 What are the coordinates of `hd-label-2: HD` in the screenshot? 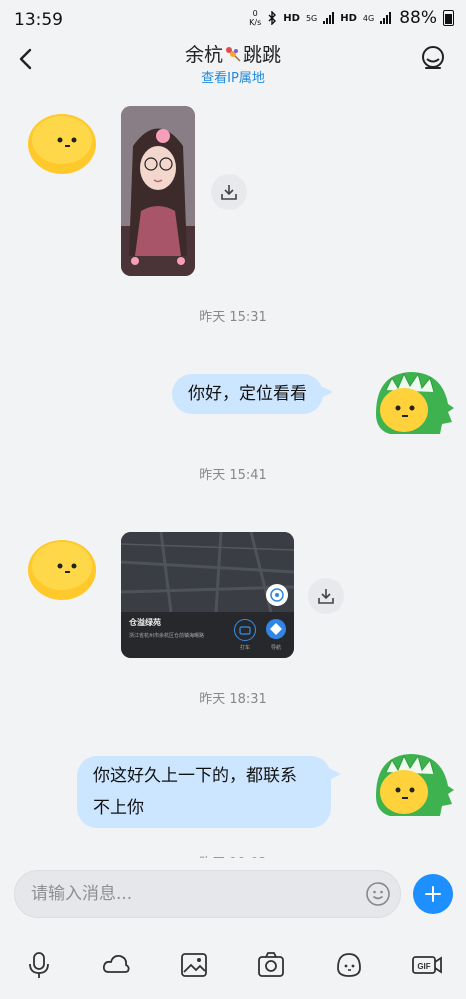 It's located at (348, 18).